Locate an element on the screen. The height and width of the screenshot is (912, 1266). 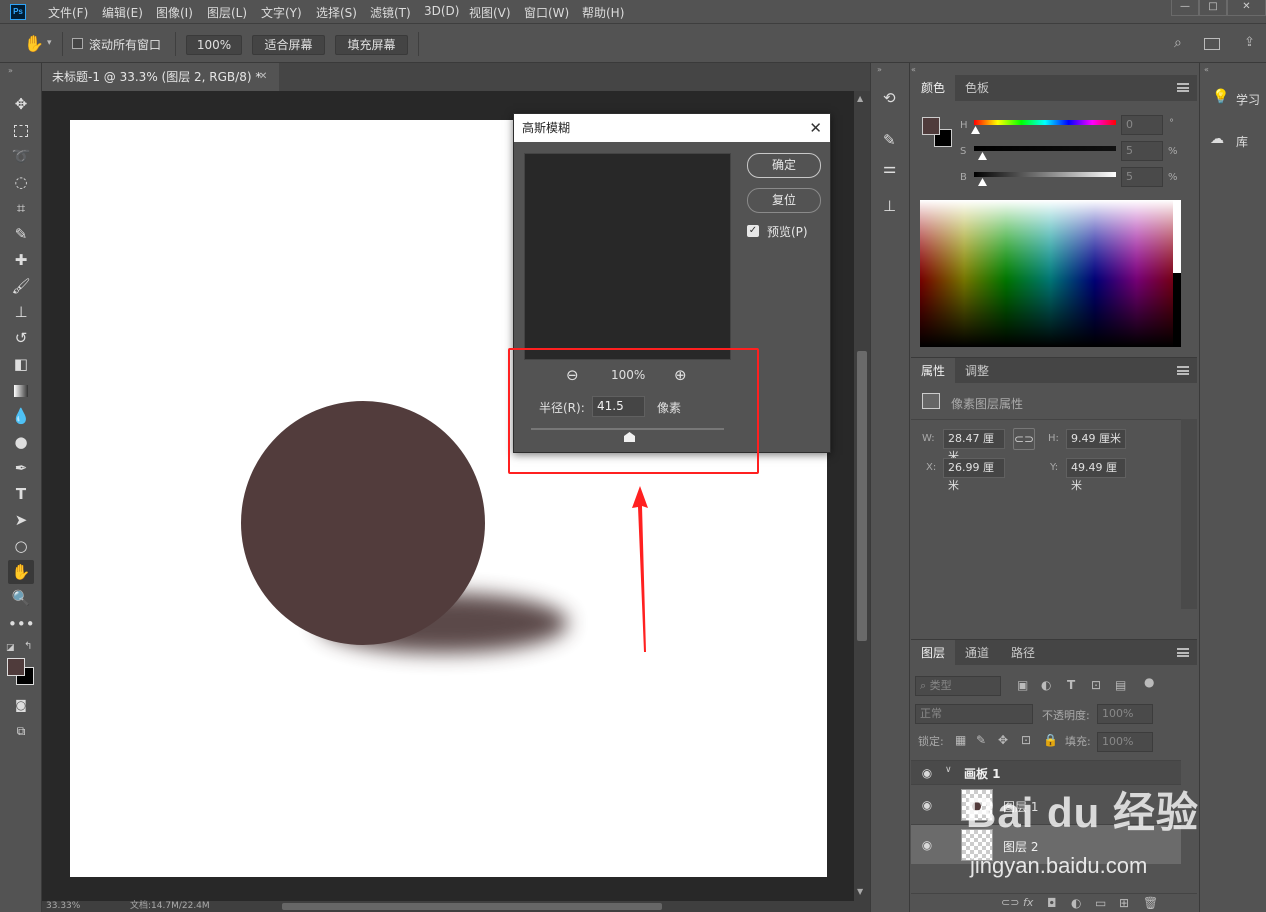
scroll-all-checkbox is located at coordinates (77, 43).